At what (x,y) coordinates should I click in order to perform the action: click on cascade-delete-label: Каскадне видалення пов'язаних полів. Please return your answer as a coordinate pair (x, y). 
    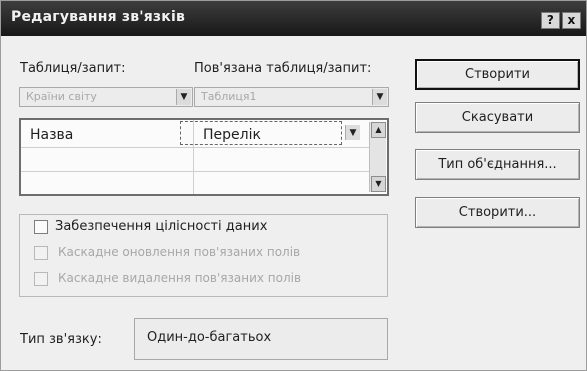
    Looking at the image, I should click on (179, 278).